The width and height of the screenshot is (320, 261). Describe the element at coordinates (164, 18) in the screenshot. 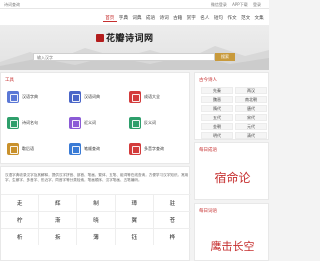

I see `nav-poetry: 诗词` at that location.